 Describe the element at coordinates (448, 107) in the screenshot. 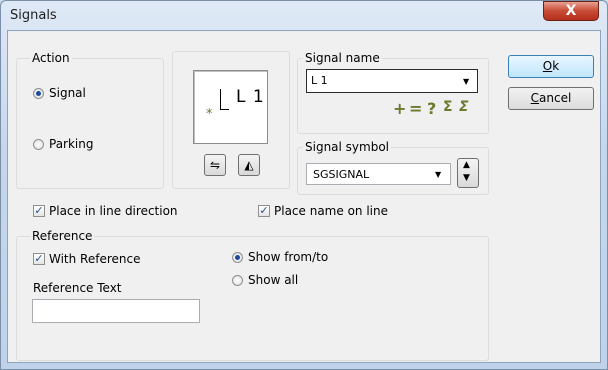

I see `sum-tool-icon: Σ` at that location.